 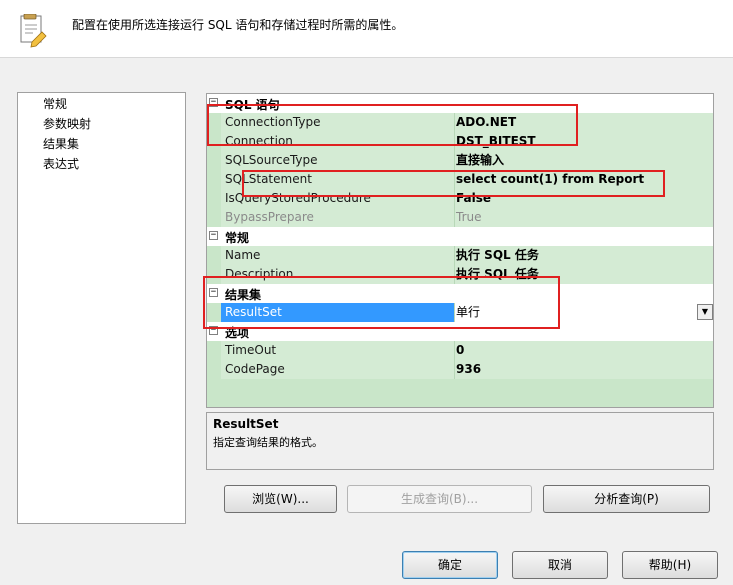 I want to click on nav-item-general: 常规, so click(x=55, y=104).